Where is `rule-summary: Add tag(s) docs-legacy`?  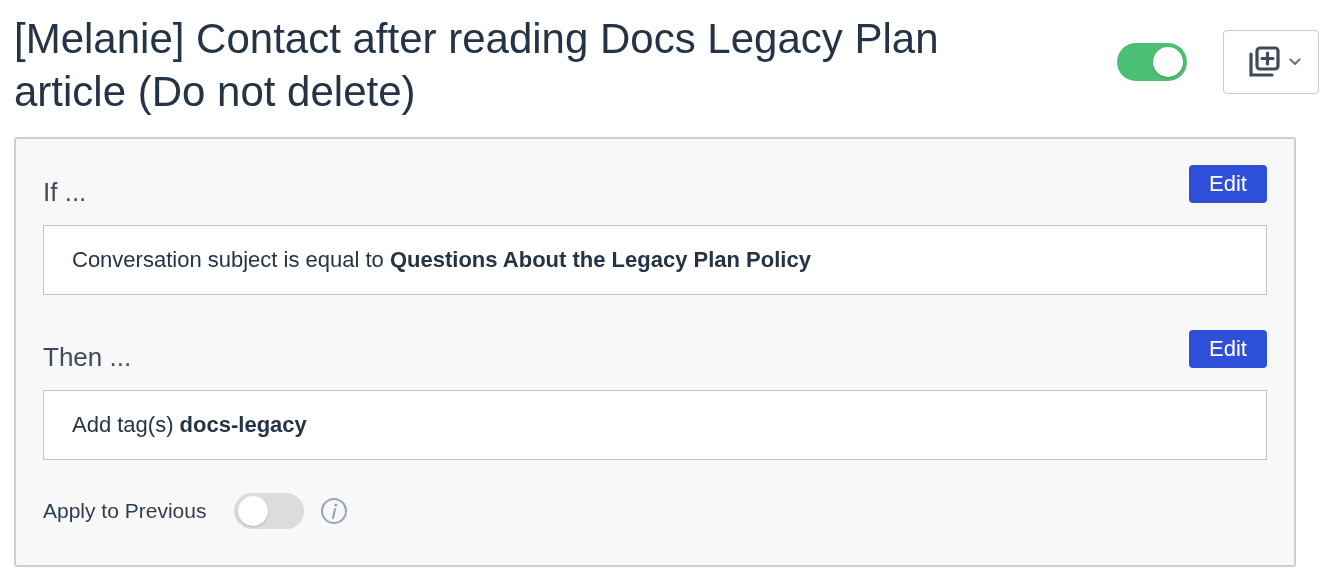 rule-summary: Add tag(s) docs-legacy is located at coordinates (655, 425).